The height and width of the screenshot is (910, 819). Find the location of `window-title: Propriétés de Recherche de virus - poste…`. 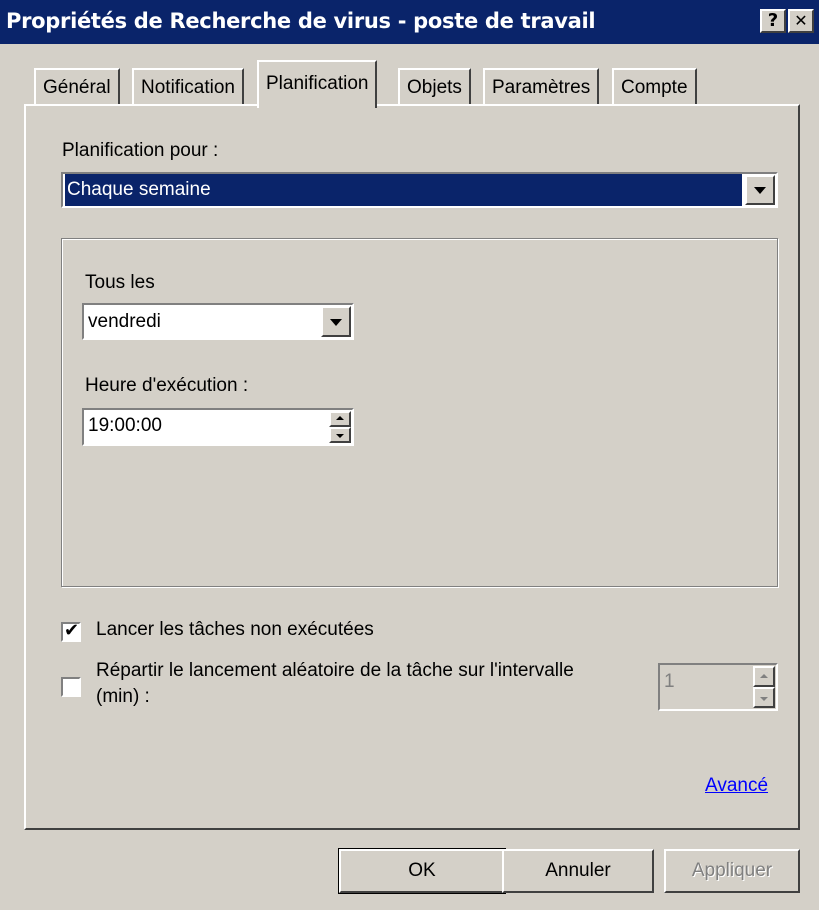

window-title: Propriétés de Recherche de virus - poste… is located at coordinates (301, 21).